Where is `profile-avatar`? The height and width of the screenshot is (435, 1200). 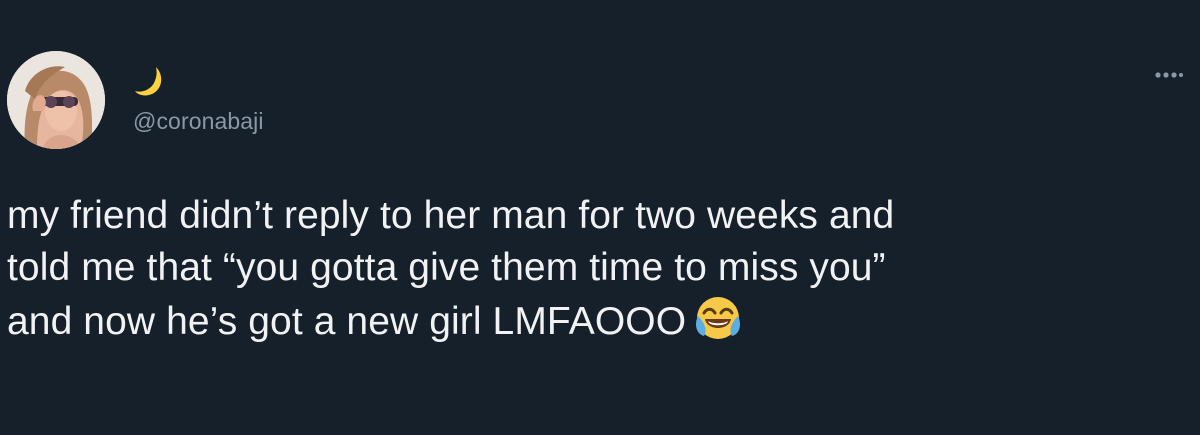
profile-avatar is located at coordinates (56, 100).